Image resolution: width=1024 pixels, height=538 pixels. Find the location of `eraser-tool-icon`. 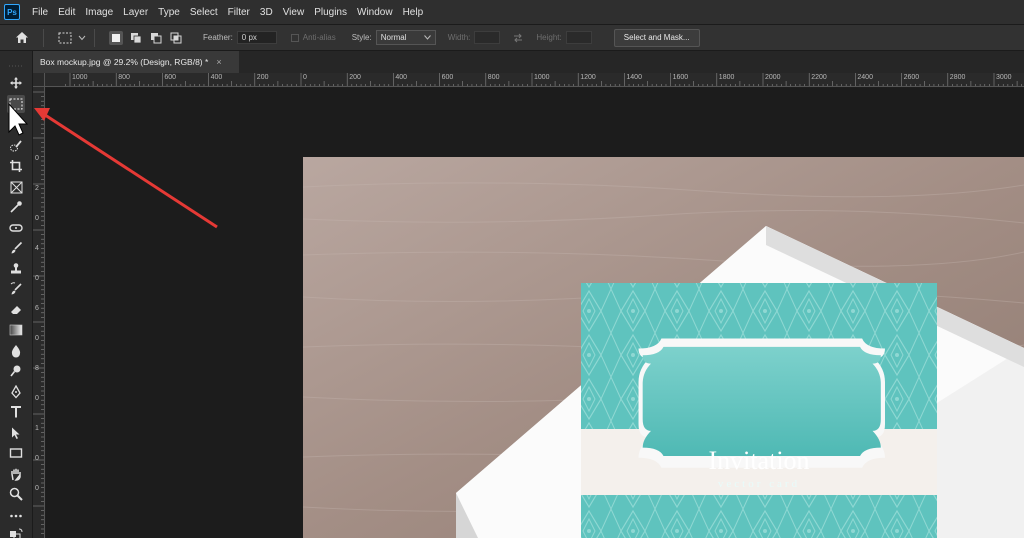

eraser-tool-icon is located at coordinates (16, 310).